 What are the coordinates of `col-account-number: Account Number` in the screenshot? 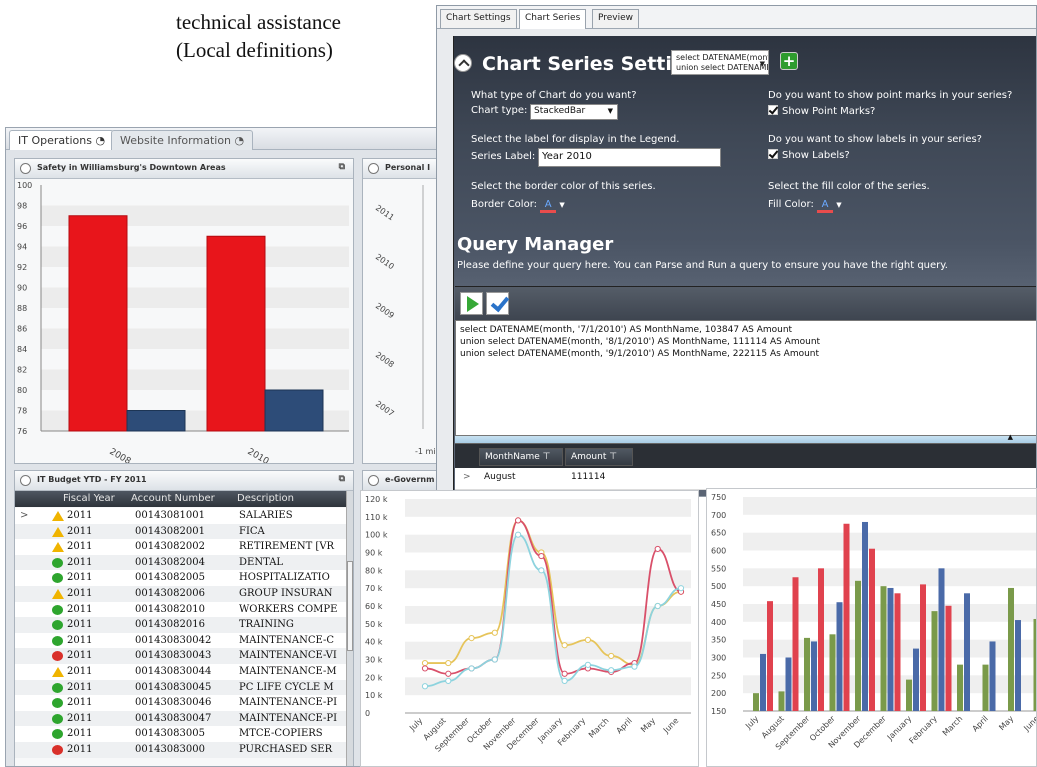 It's located at (173, 498).